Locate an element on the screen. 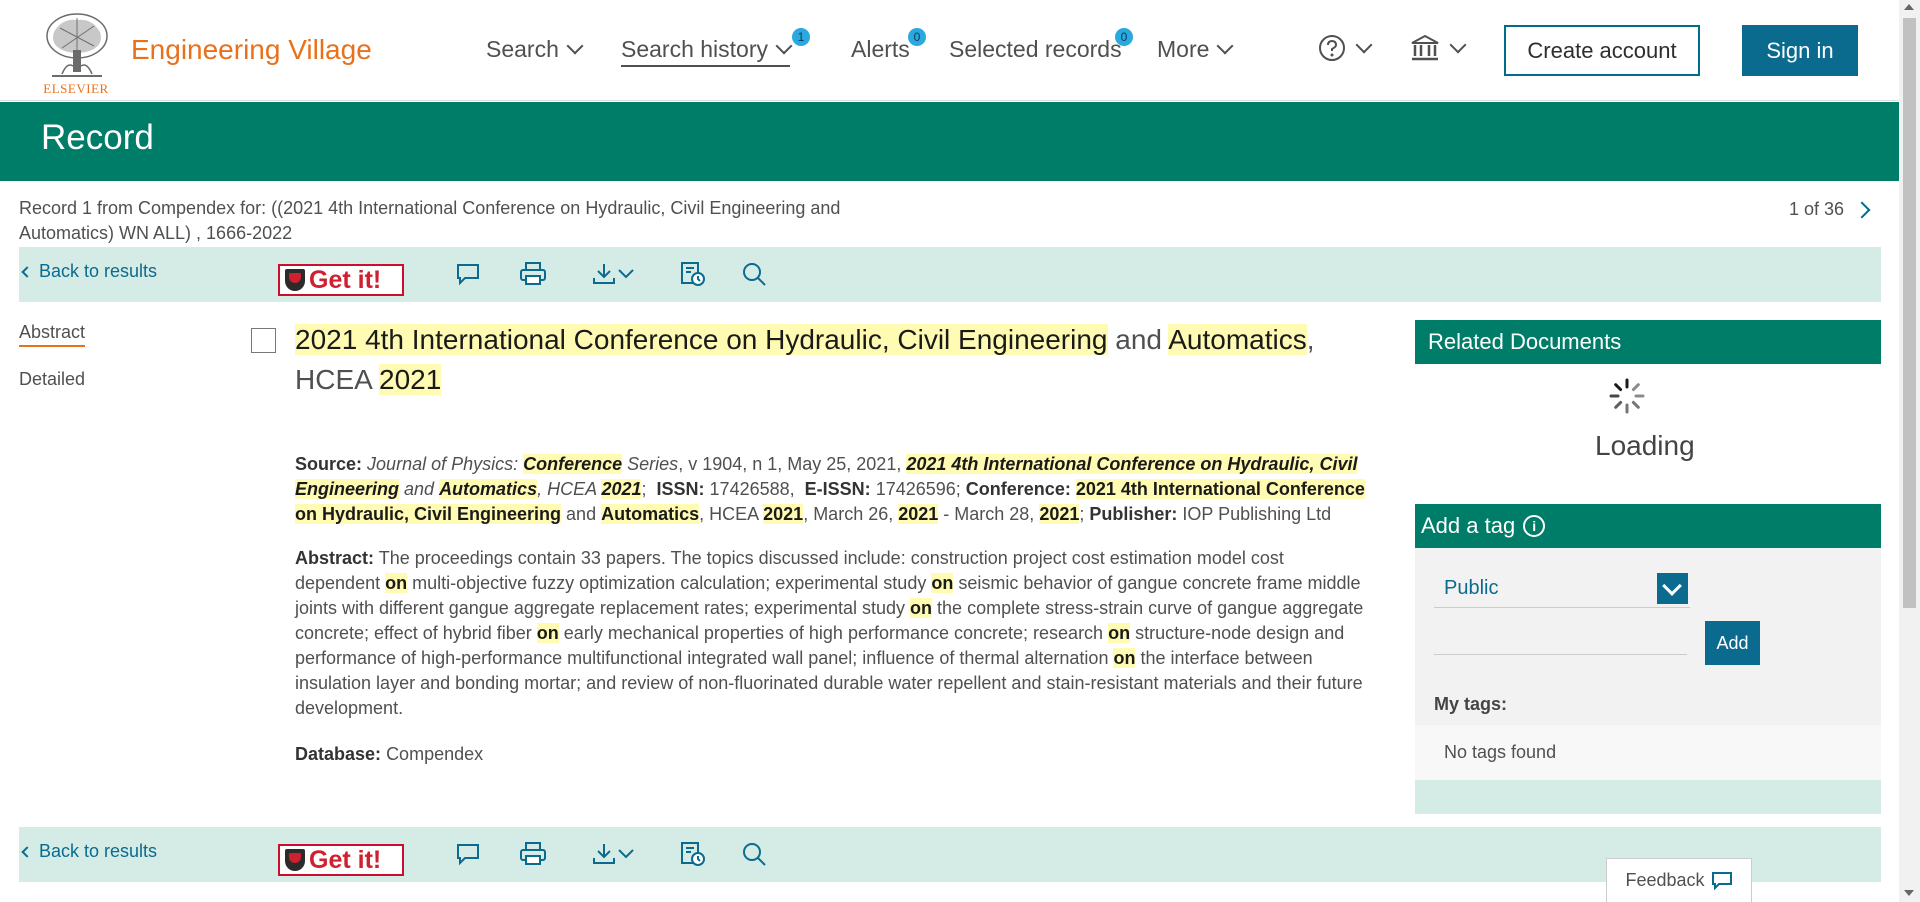 The image size is (1920, 902). comment-icon is located at coordinates (468, 855).